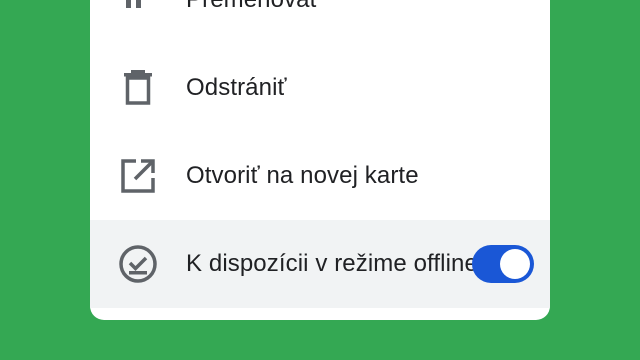  Describe the element at coordinates (138, 176) in the screenshot. I see `open-in-new-icon` at that location.